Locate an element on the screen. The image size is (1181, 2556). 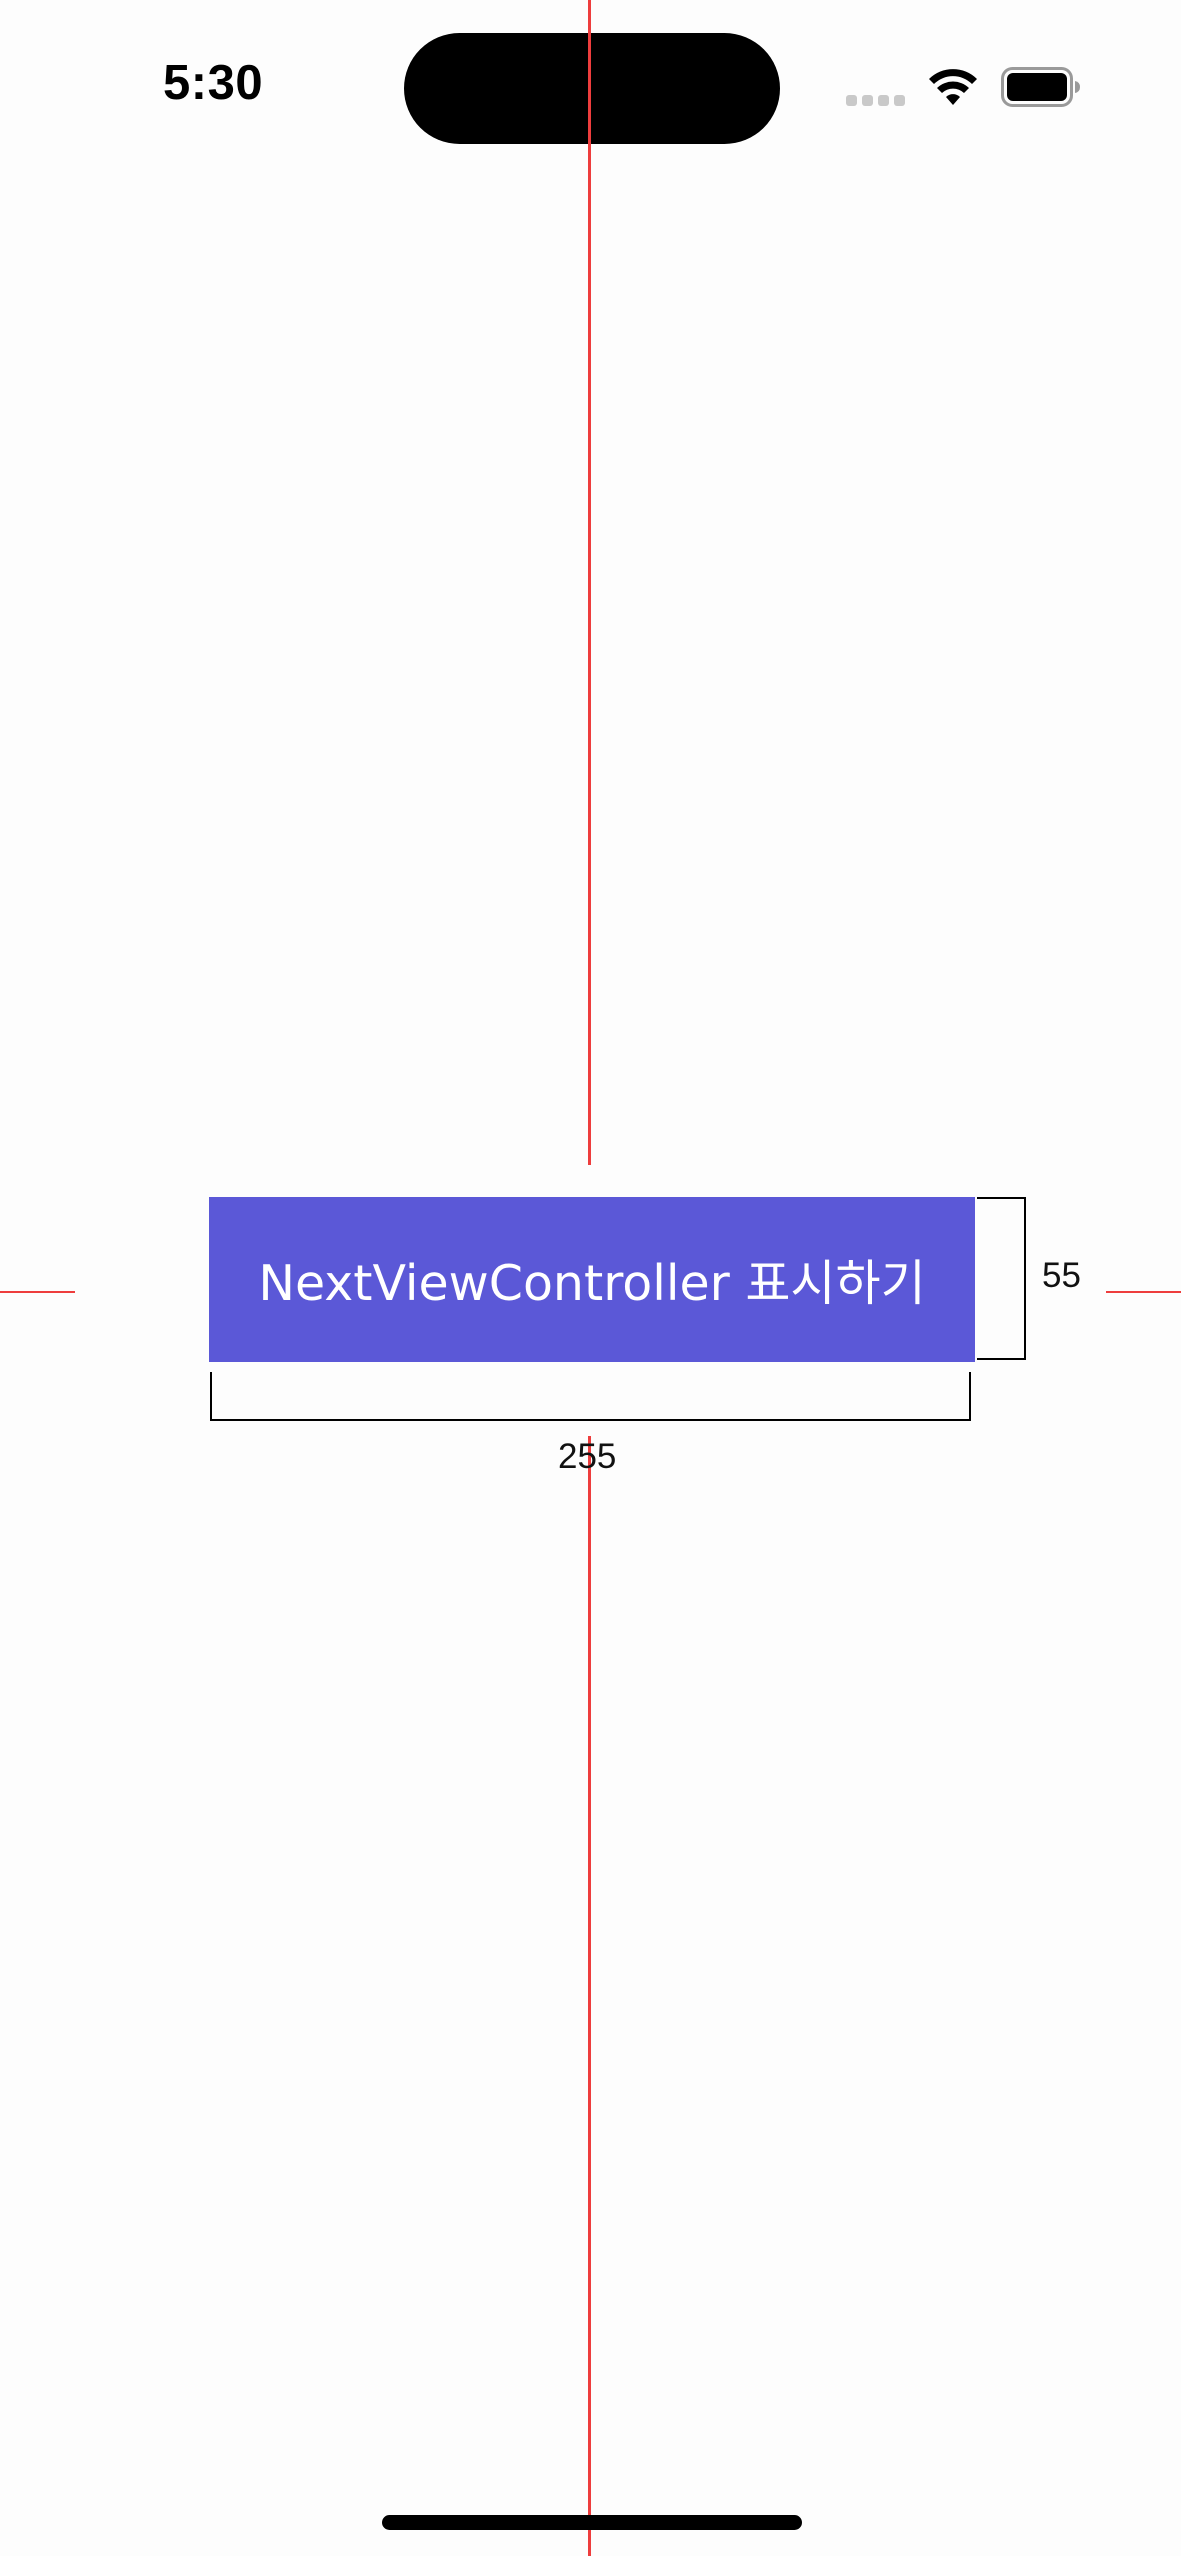
height-dimension-bracket is located at coordinates (1001, 1278).